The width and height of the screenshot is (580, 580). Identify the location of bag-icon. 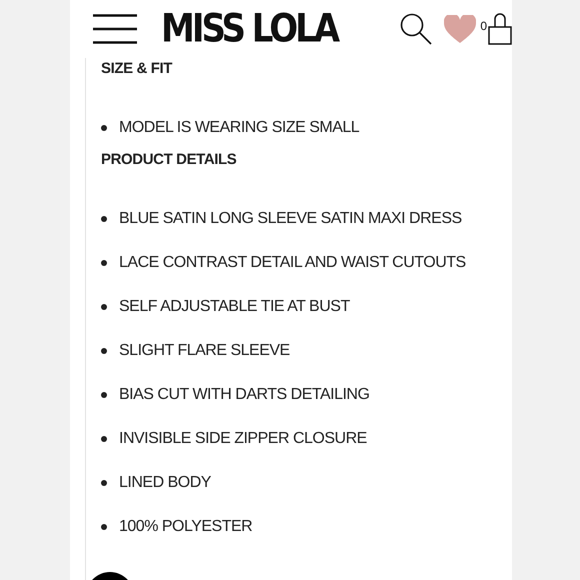
(500, 28).